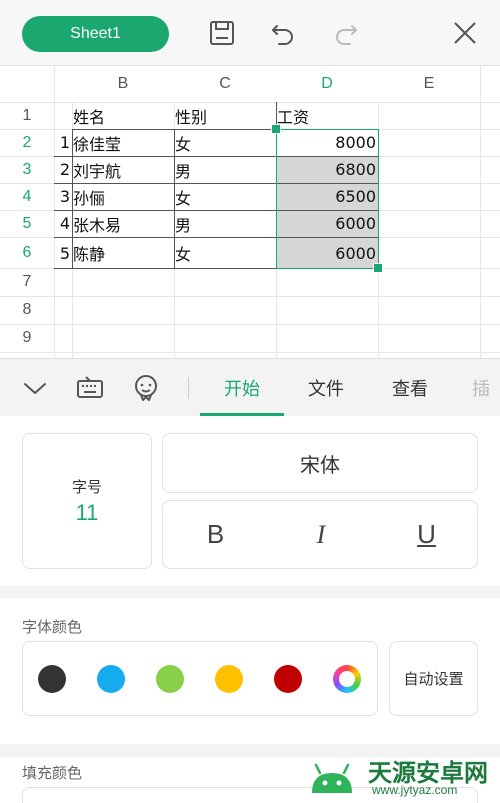 The width and height of the screenshot is (500, 803). I want to click on row-header-8: 8, so click(27, 310).